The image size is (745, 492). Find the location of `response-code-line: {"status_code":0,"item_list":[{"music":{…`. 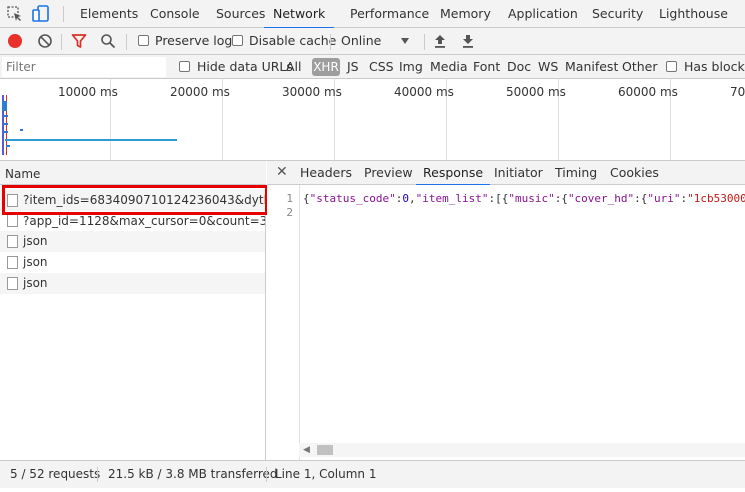

response-code-line: {"status_code":0,"item_list":[{"music":{… is located at coordinates (524, 198).